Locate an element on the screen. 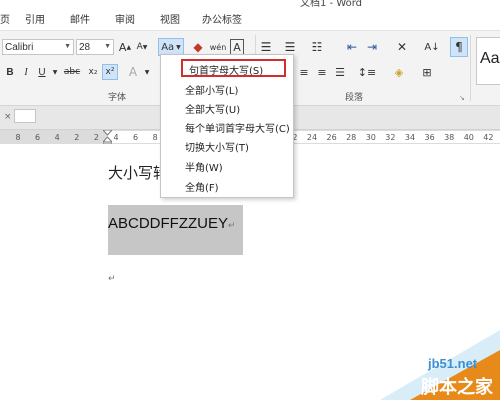 The width and height of the screenshot is (500, 400). title-bar: 文档1 - Word is located at coordinates (250, 4).